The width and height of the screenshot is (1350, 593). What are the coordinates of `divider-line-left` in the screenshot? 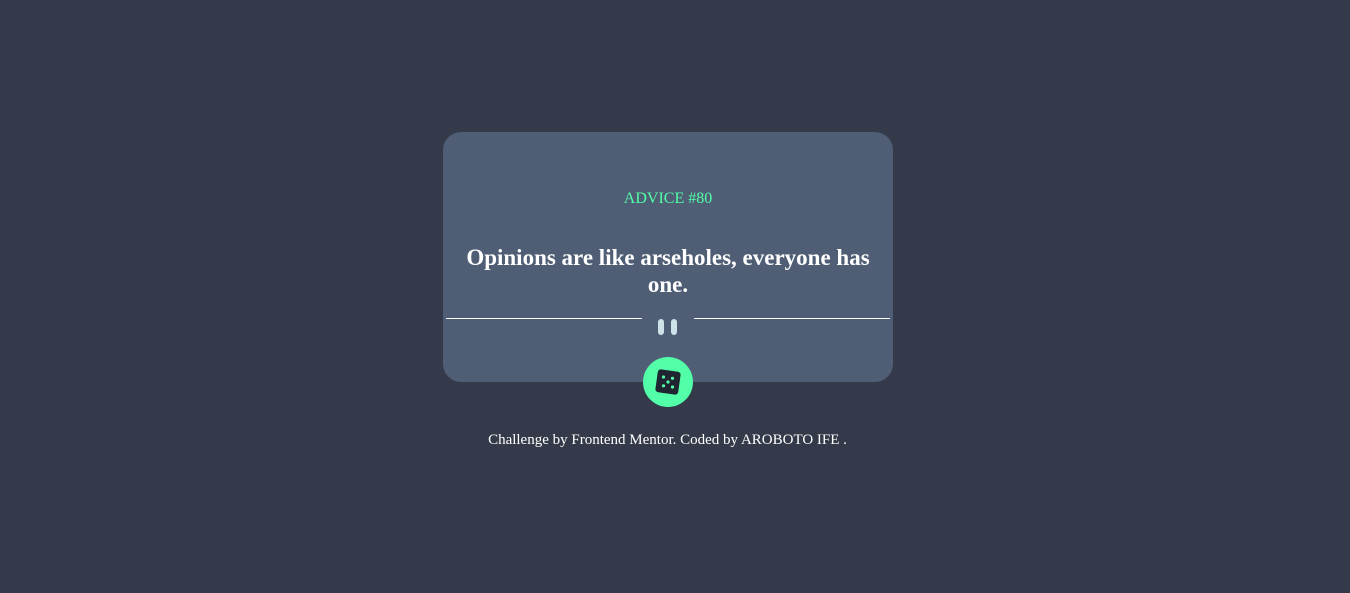 It's located at (544, 318).